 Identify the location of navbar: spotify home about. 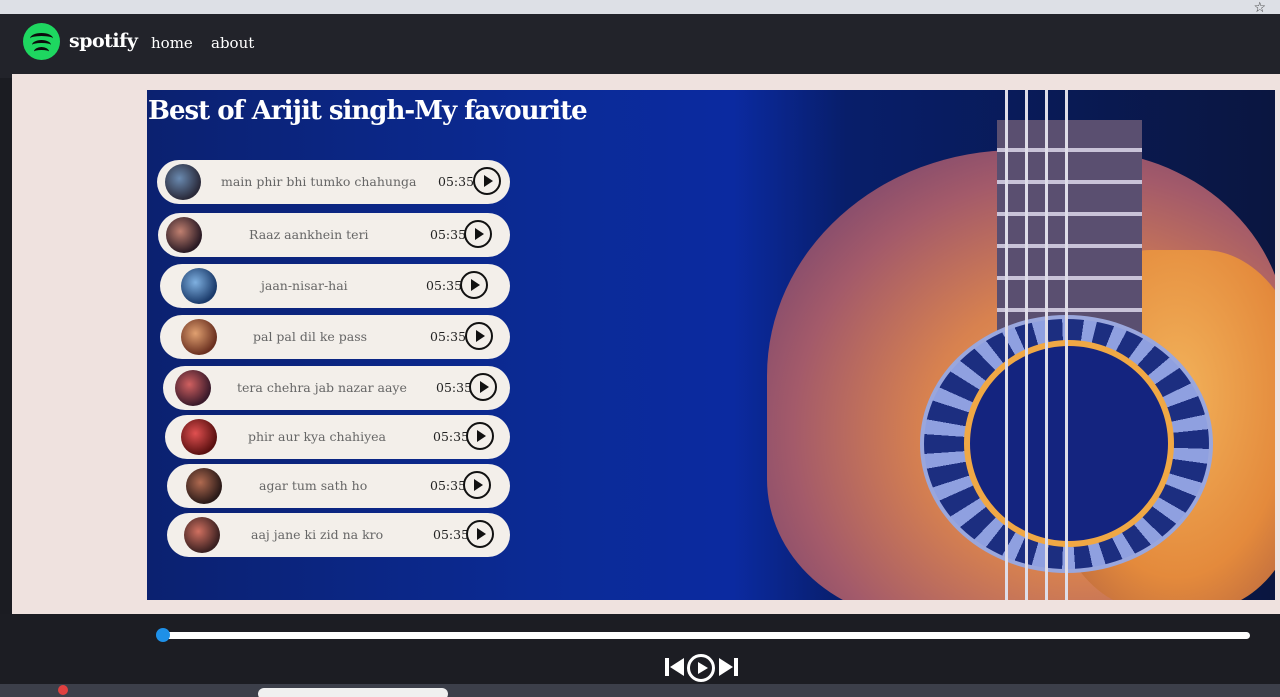
(640, 46).